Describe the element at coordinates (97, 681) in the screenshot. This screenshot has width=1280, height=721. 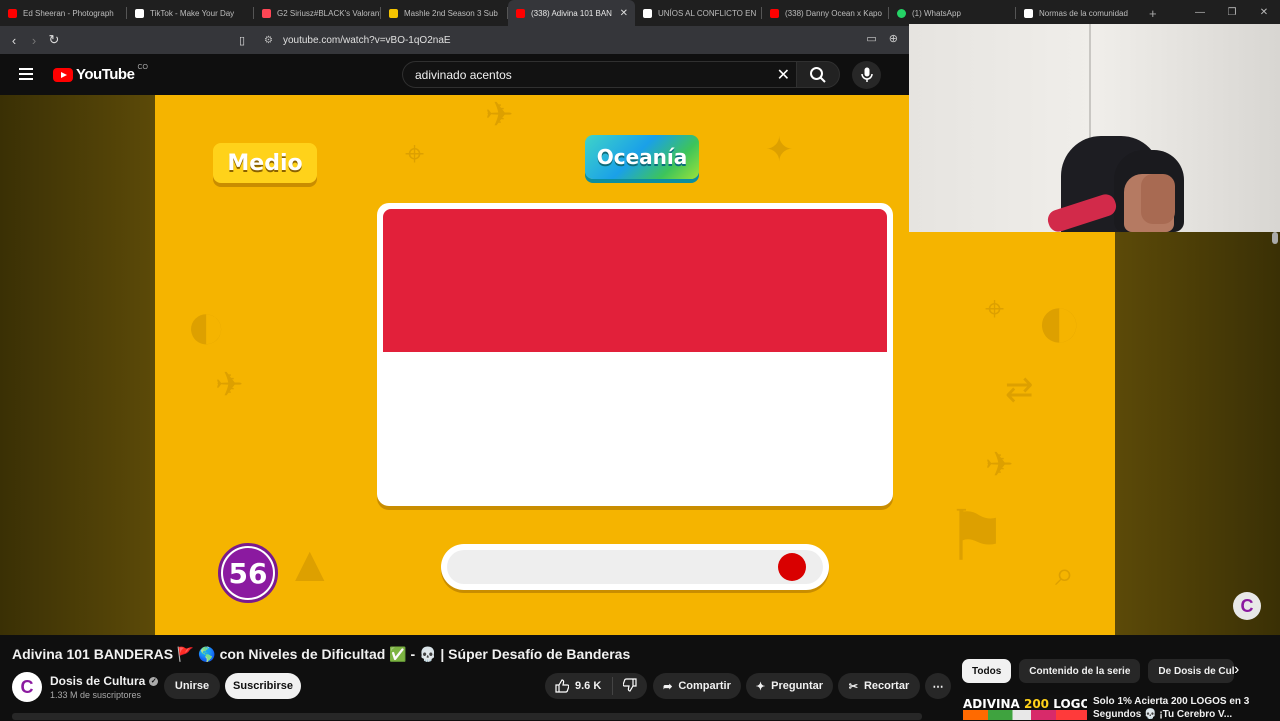
I see `channel-name: Dosis de Cultura` at that location.